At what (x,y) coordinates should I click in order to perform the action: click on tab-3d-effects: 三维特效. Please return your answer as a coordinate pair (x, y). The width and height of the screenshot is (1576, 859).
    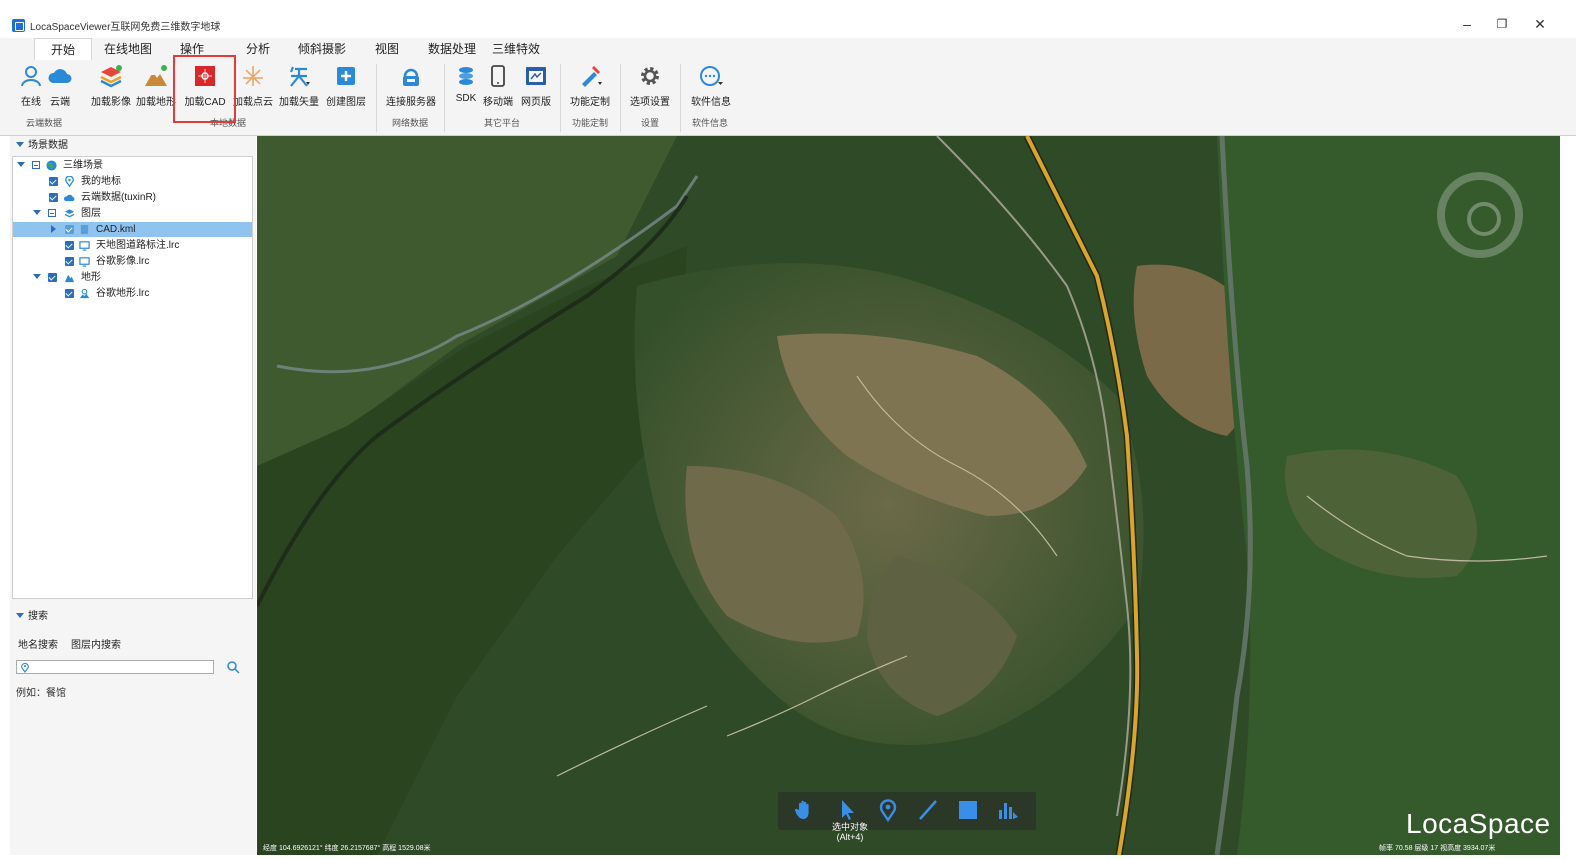
    Looking at the image, I should click on (516, 49).